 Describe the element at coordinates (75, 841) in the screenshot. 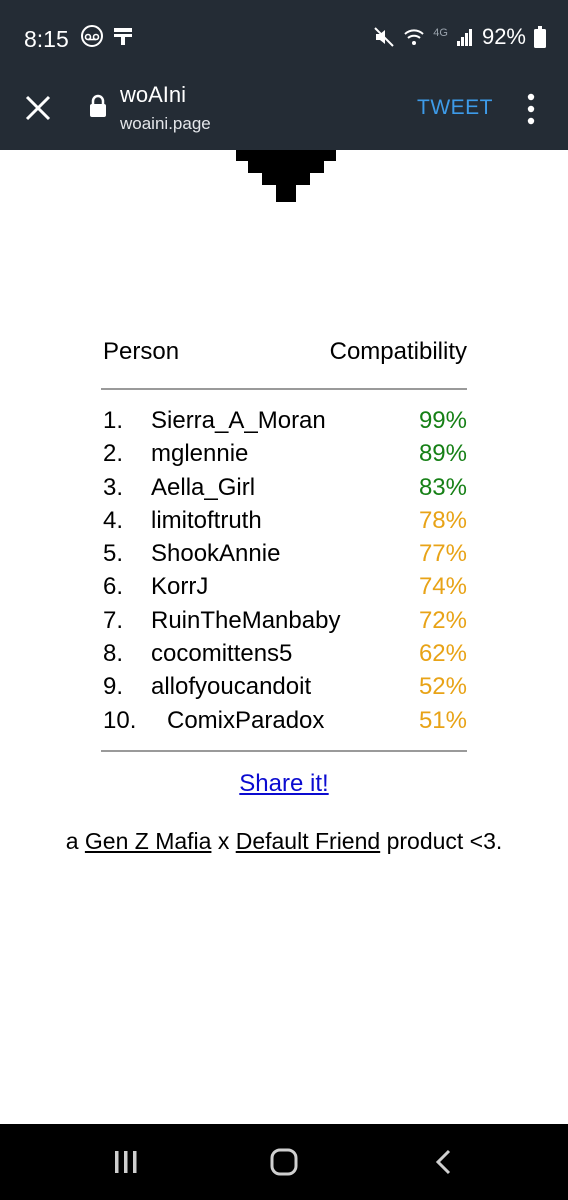

I see `footer-pre: a` at that location.